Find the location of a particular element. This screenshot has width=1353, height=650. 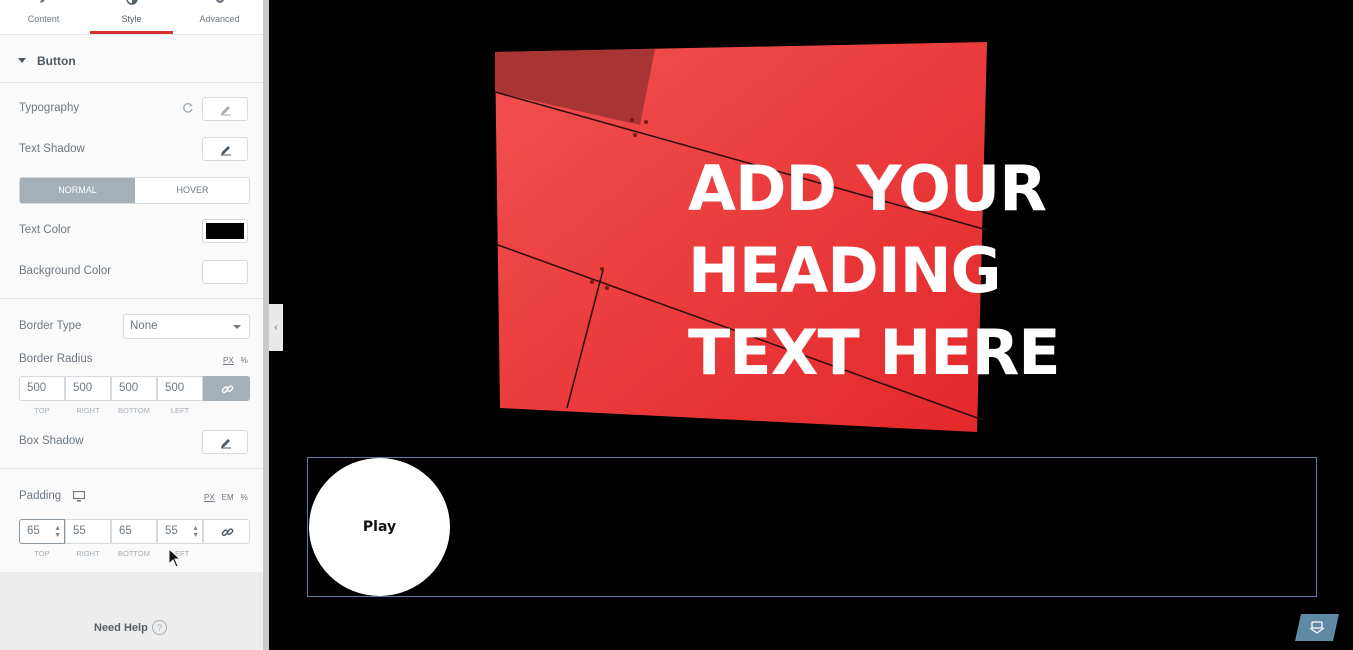

border-radius-bottom-input: 500 is located at coordinates (134, 388).